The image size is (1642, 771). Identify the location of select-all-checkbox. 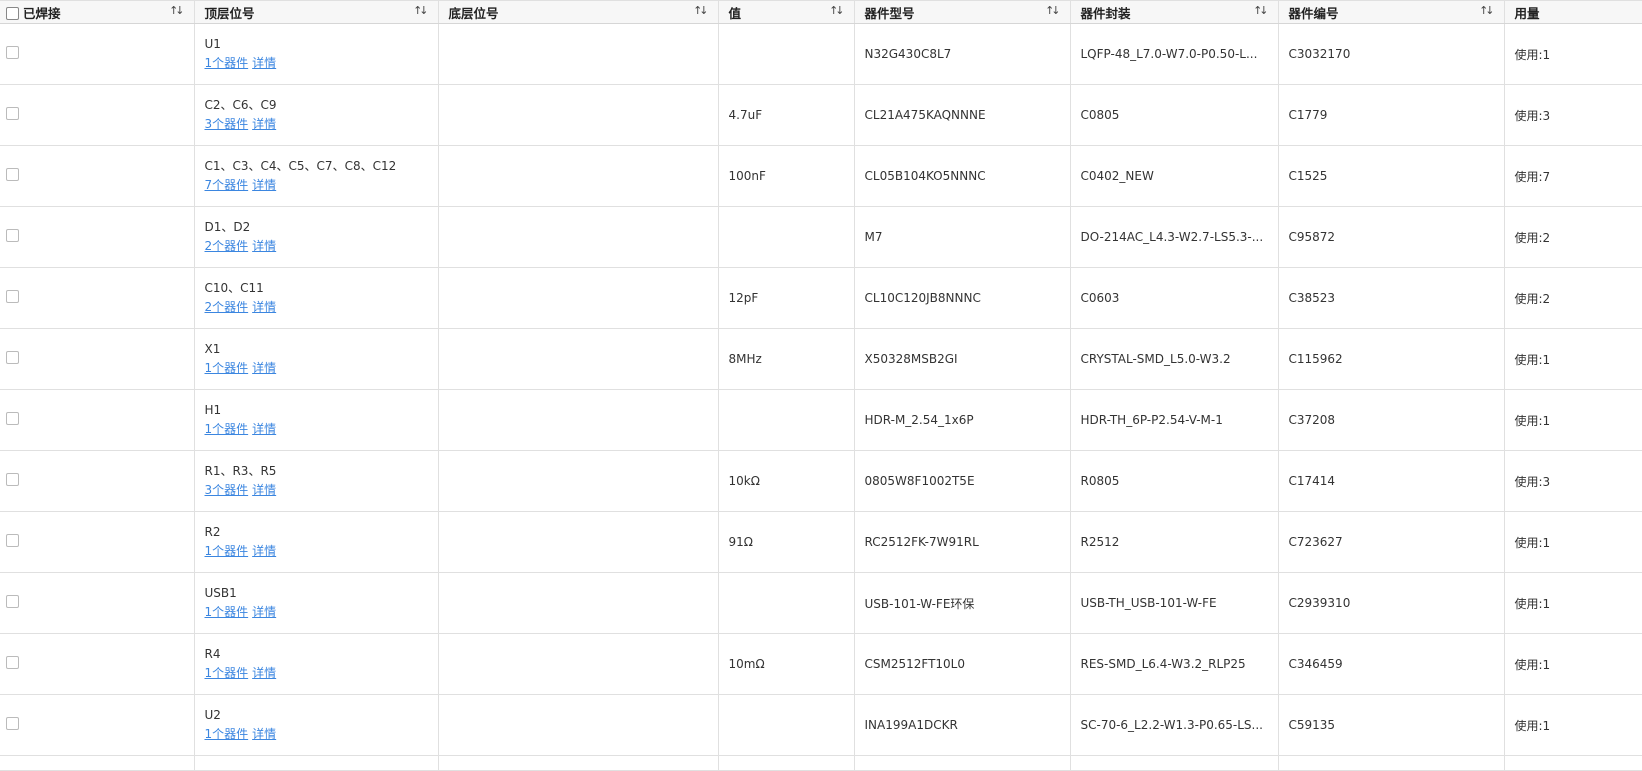
(12, 13).